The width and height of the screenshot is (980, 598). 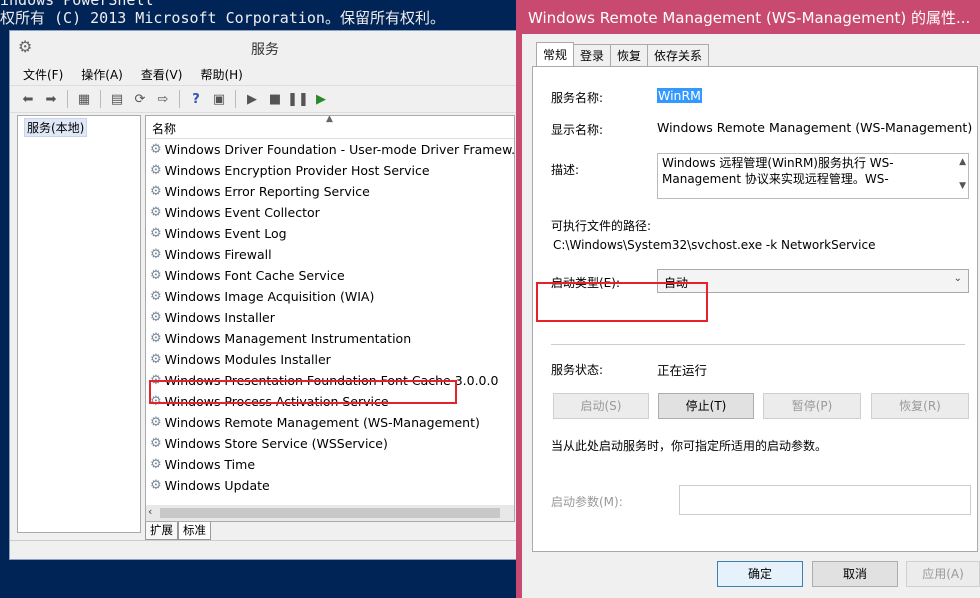 What do you see at coordinates (855, 574) in the screenshot?
I see `cancel-button: 取消` at bounding box center [855, 574].